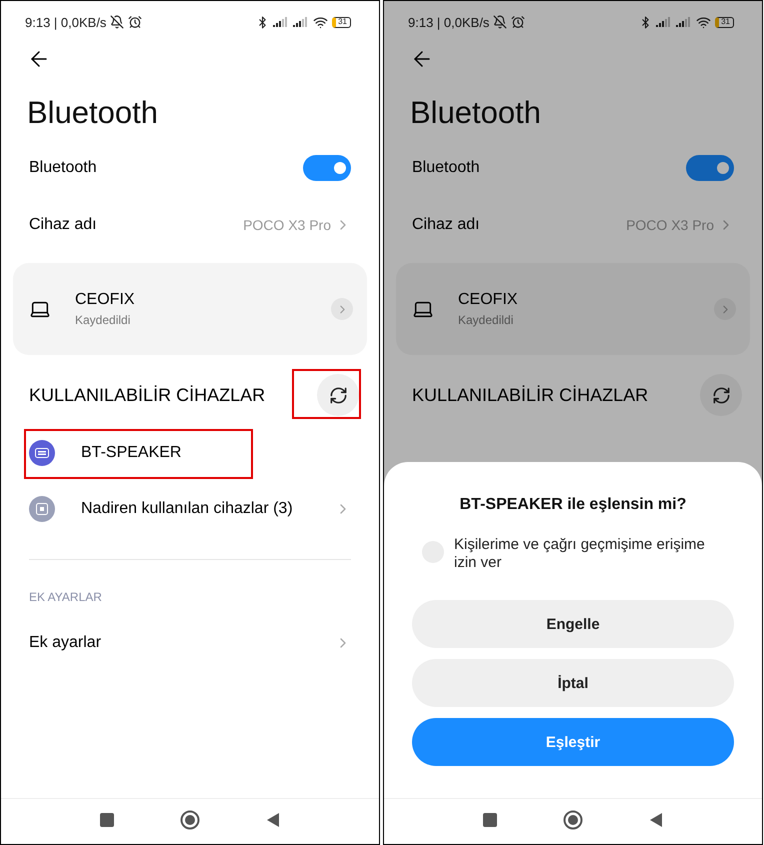 Image resolution: width=764 pixels, height=845 pixels. I want to click on setting-label: Ek ayarlar, so click(65, 643).